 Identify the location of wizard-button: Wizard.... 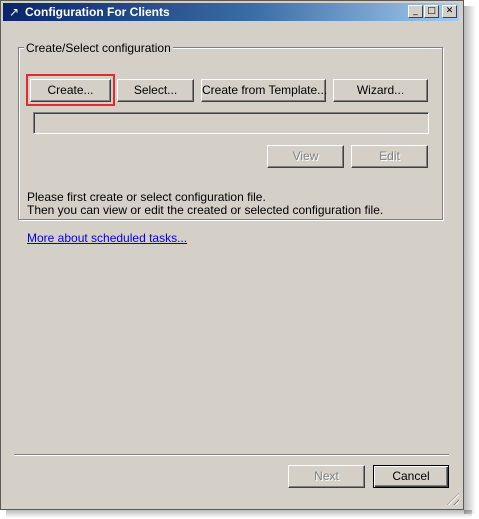
(380, 90).